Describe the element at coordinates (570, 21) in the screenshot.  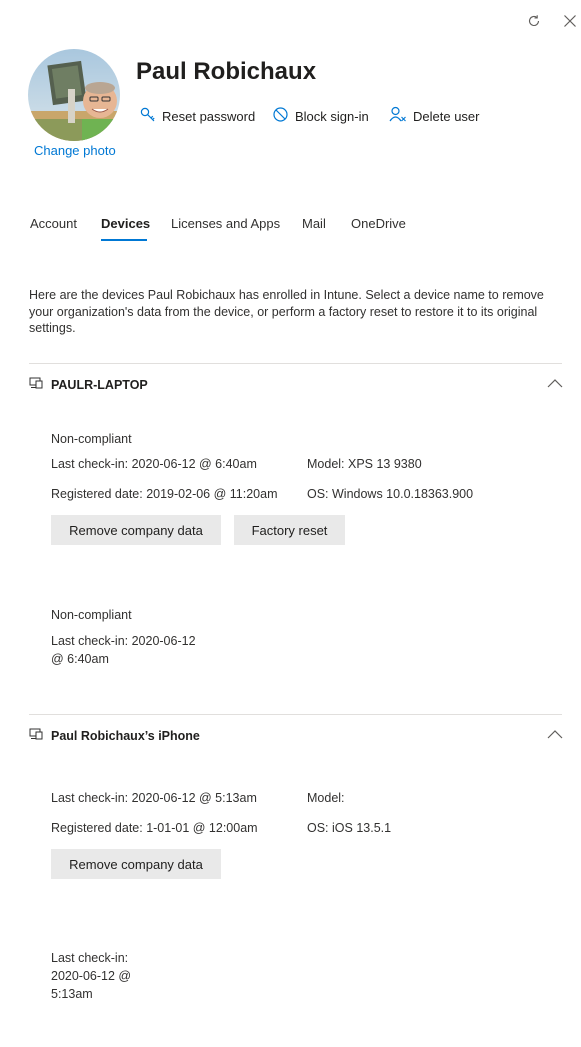
I see `close-icon` at that location.